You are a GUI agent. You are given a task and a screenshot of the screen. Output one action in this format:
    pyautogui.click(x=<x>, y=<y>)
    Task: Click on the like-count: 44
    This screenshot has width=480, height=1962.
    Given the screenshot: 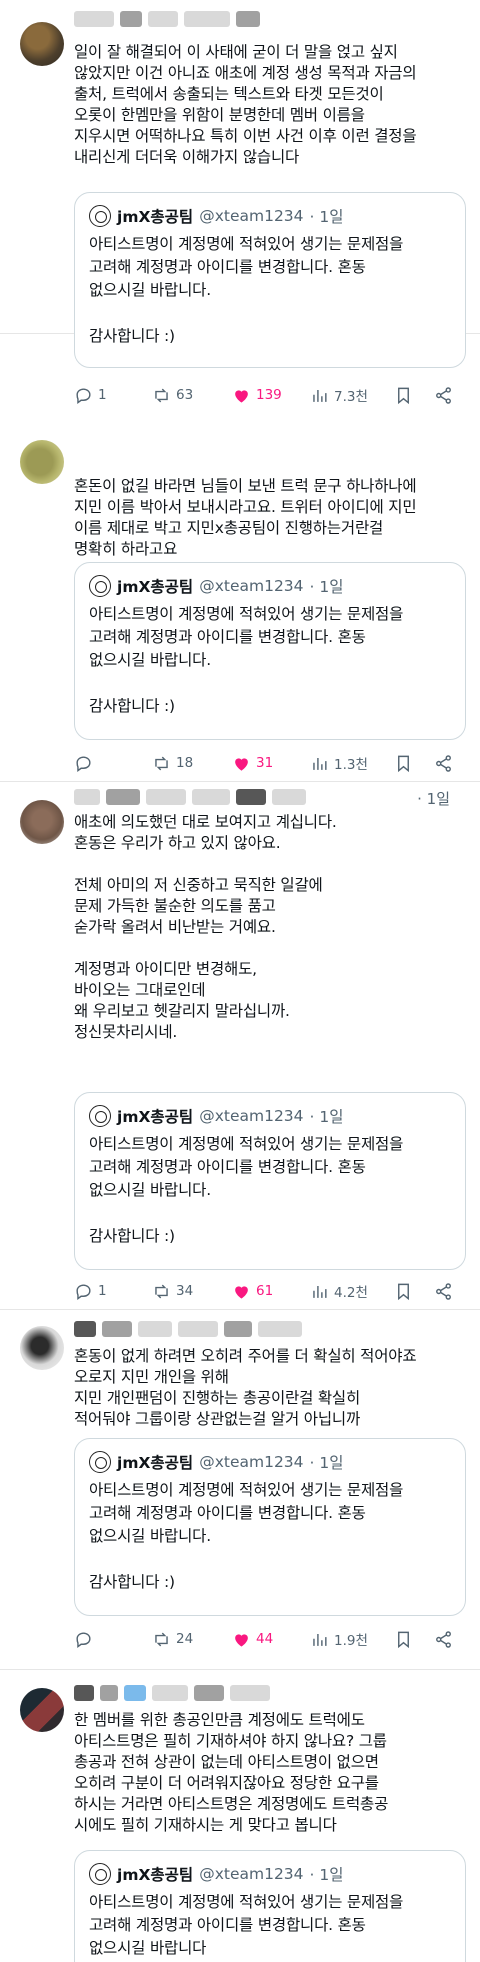 What is the action you would take?
    pyautogui.click(x=265, y=1639)
    